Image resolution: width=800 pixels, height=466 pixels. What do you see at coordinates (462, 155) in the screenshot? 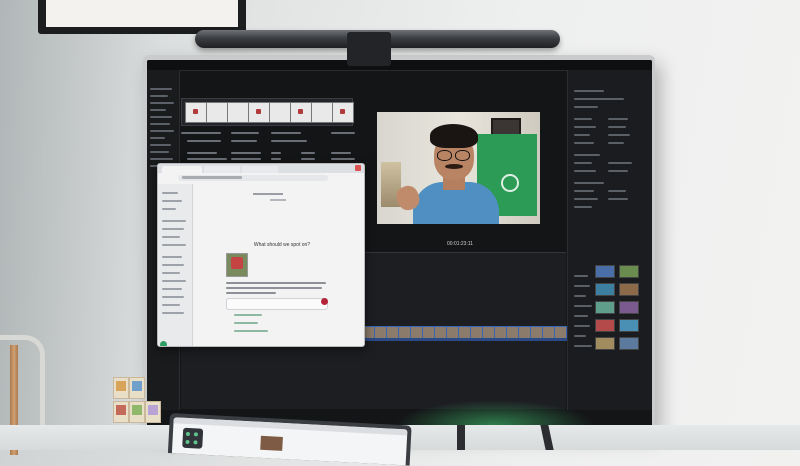
I see `glasses-lens` at bounding box center [462, 155].